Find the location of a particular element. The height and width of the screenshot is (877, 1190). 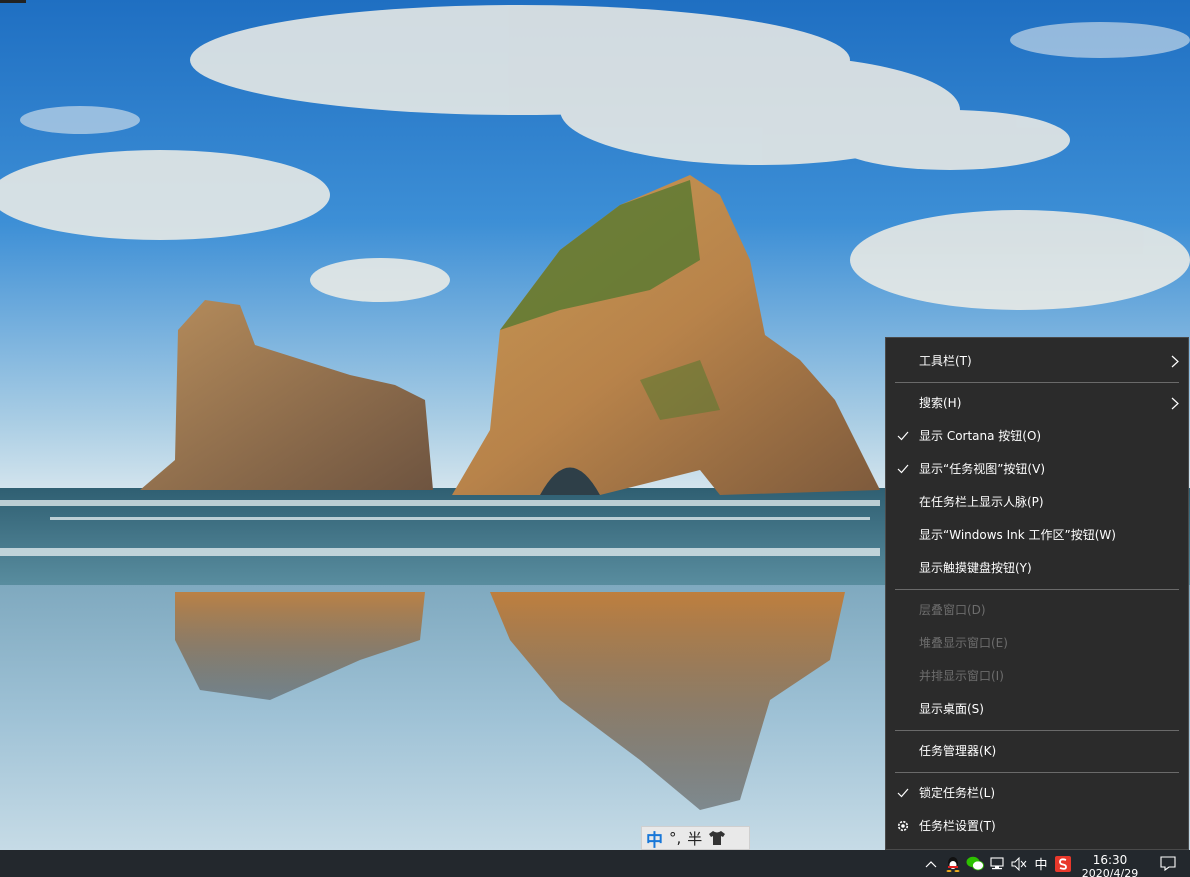

menu-item-cascade-windows: 层叠窗口(D) is located at coordinates (1037, 610).